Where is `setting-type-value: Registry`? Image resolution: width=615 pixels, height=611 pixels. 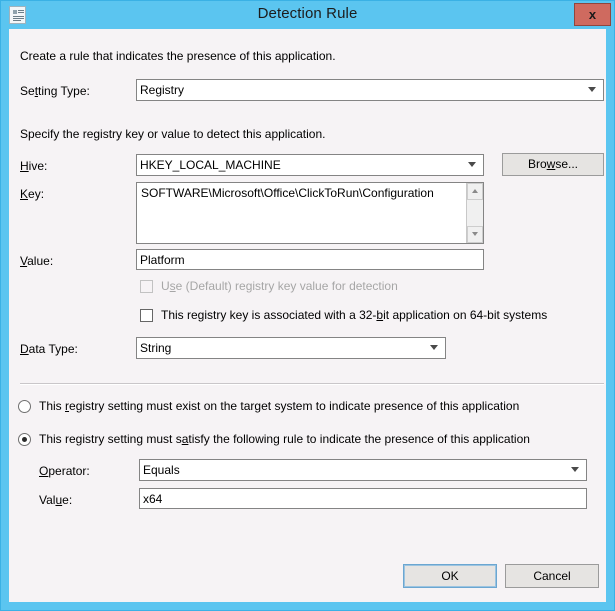 setting-type-value: Registry is located at coordinates (162, 90).